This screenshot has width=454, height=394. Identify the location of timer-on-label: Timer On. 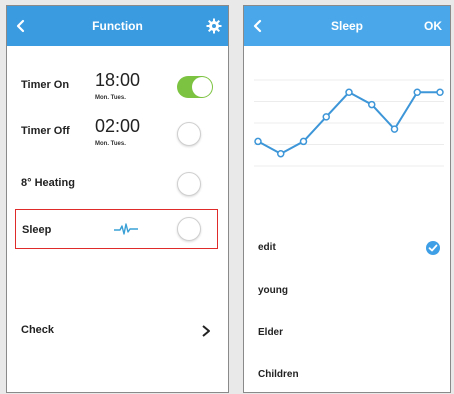
(45, 85).